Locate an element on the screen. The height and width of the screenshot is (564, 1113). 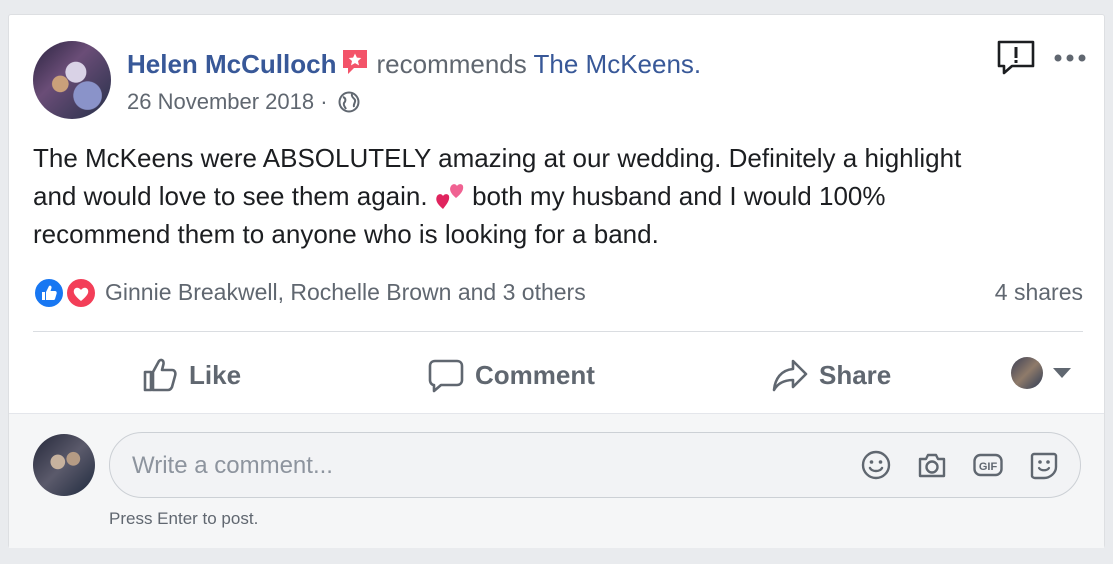
comment-label: Comment is located at coordinates (535, 374).